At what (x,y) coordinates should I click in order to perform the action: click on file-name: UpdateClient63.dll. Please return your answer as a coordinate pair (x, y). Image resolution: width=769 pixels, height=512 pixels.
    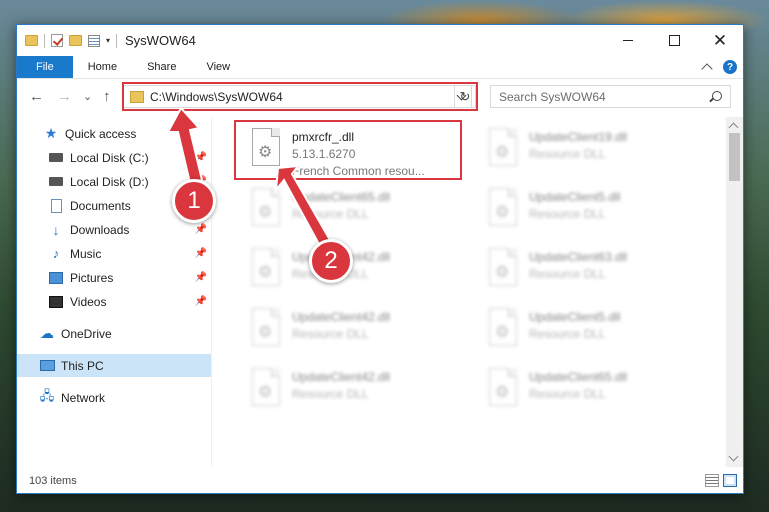
    Looking at the image, I should click on (578, 257).